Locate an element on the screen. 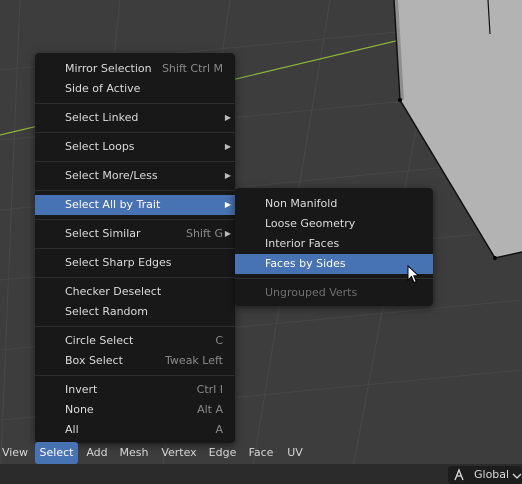  shortcut-label: C is located at coordinates (219, 340).